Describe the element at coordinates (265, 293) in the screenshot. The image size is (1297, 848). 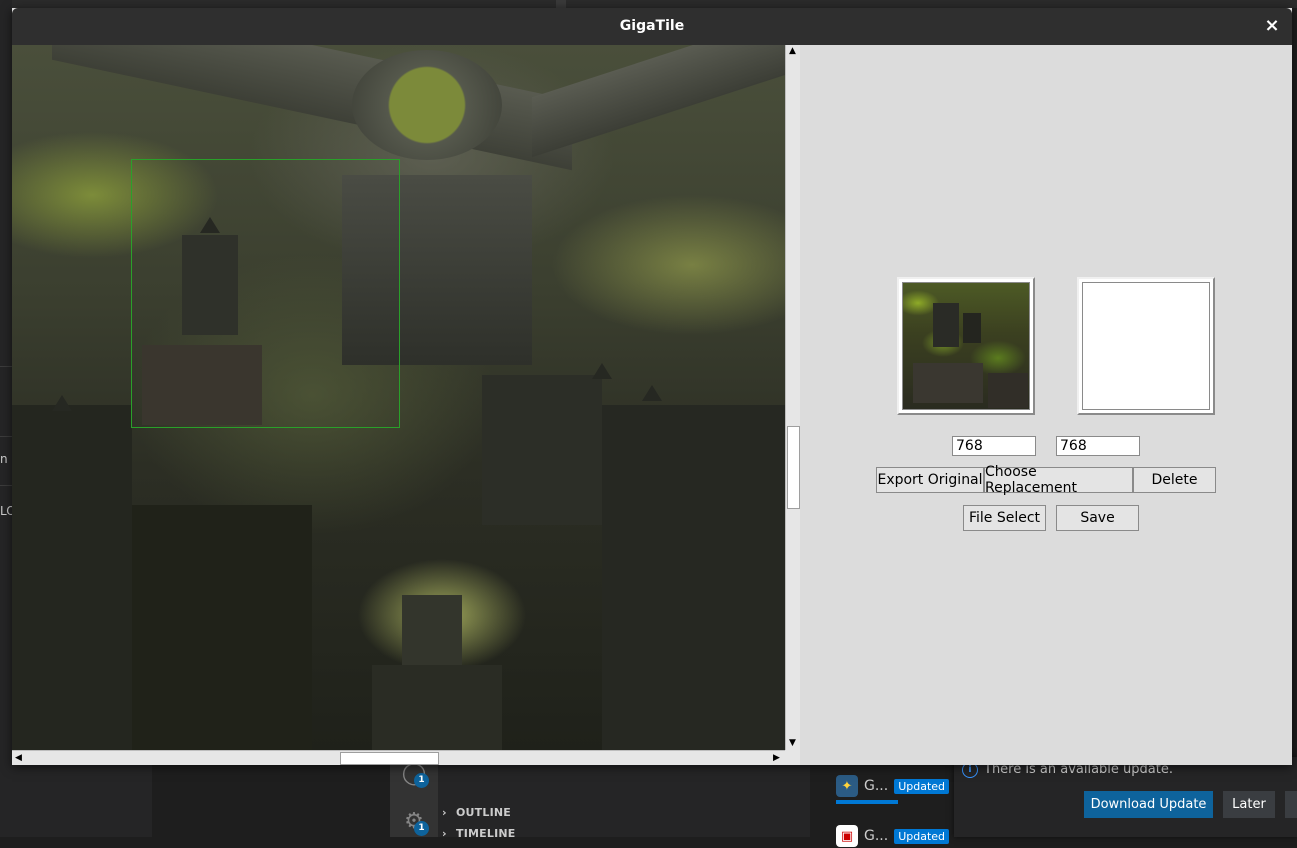
I see `tile-selection-rectangle` at that location.